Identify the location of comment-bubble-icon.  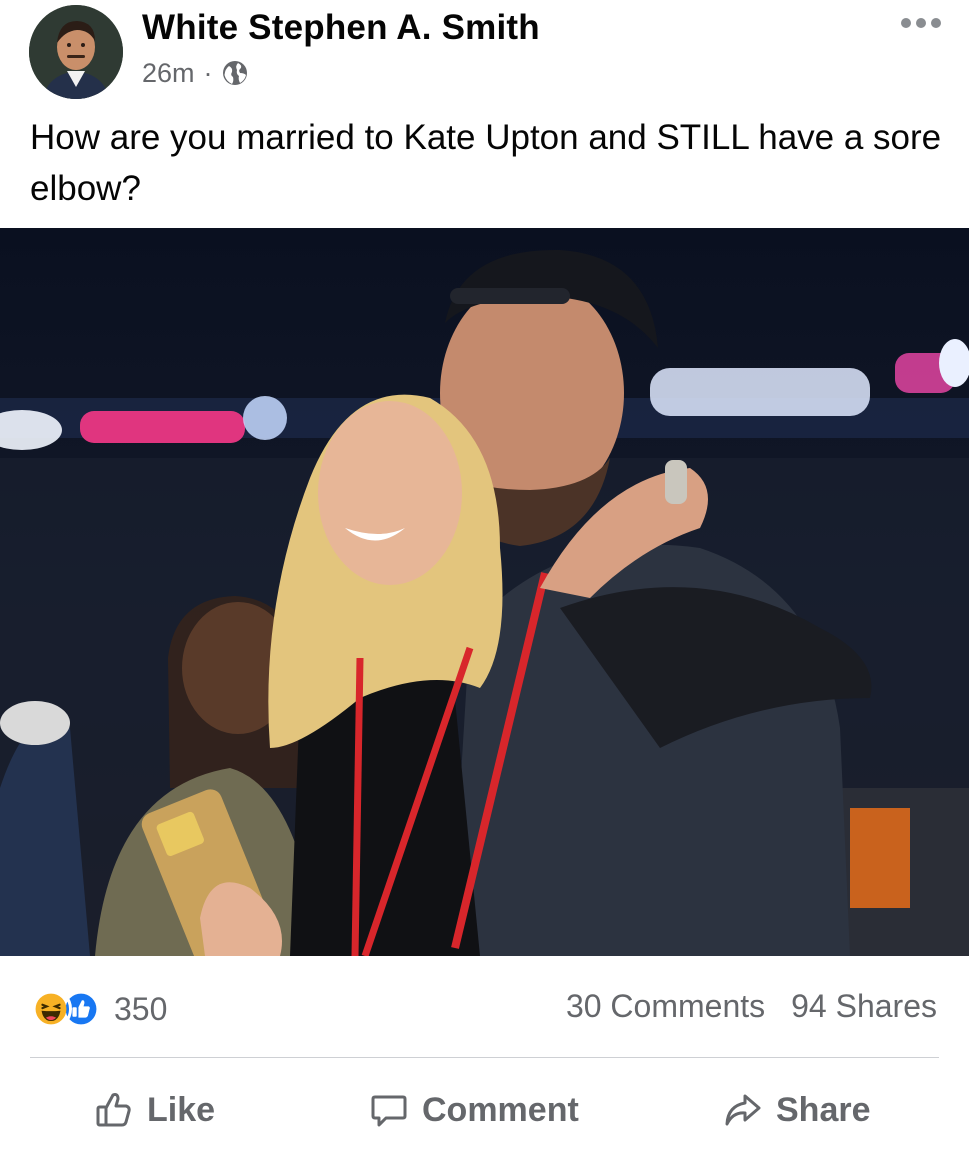
(389, 1111).